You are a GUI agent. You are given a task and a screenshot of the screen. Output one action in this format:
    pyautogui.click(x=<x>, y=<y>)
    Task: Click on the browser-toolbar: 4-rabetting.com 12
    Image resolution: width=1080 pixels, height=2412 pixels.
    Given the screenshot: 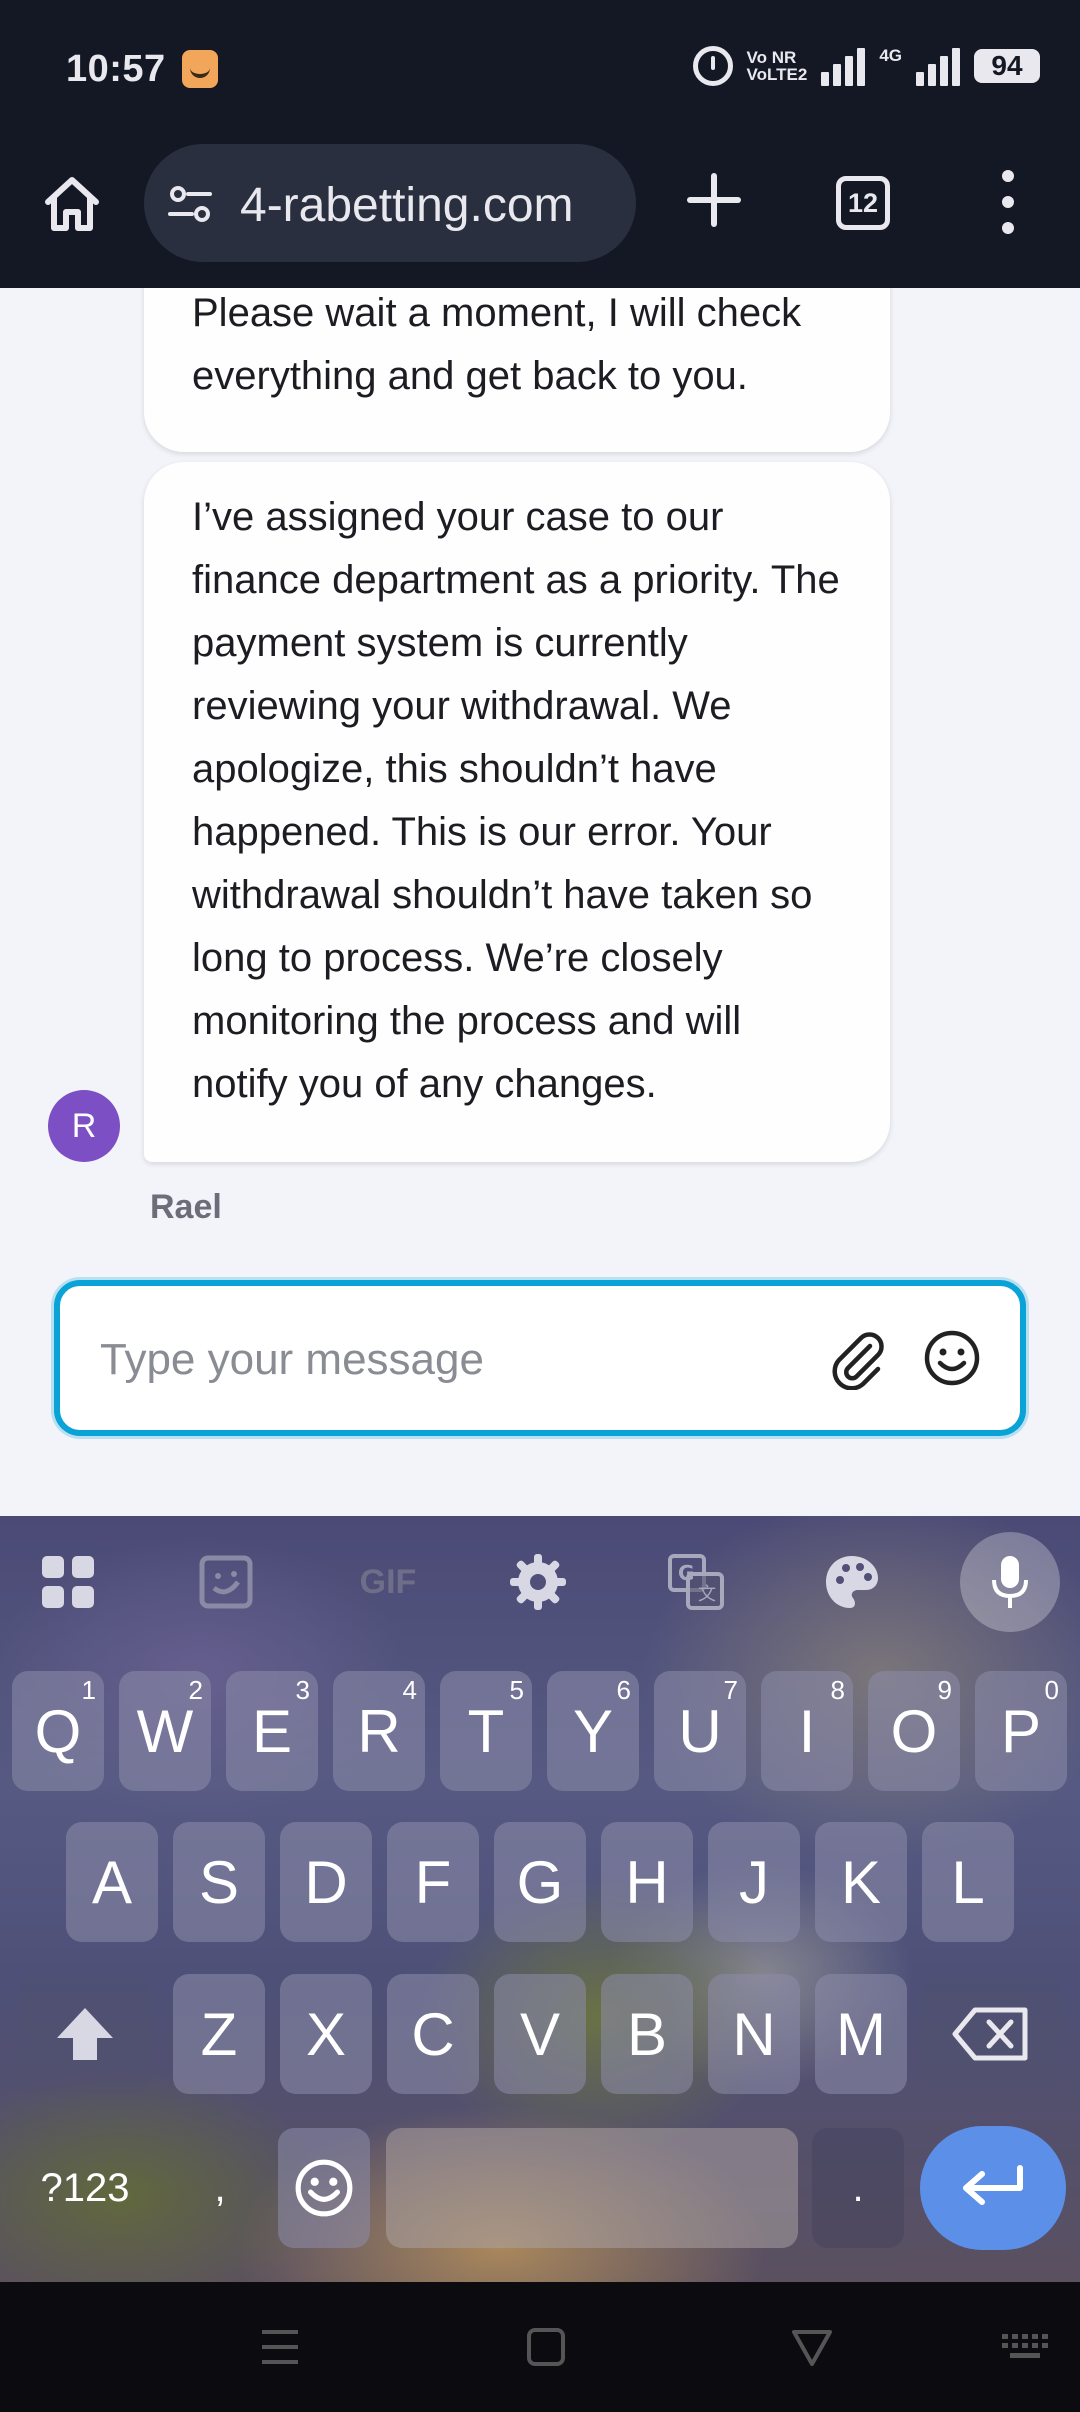 What is the action you would take?
    pyautogui.click(x=540, y=214)
    